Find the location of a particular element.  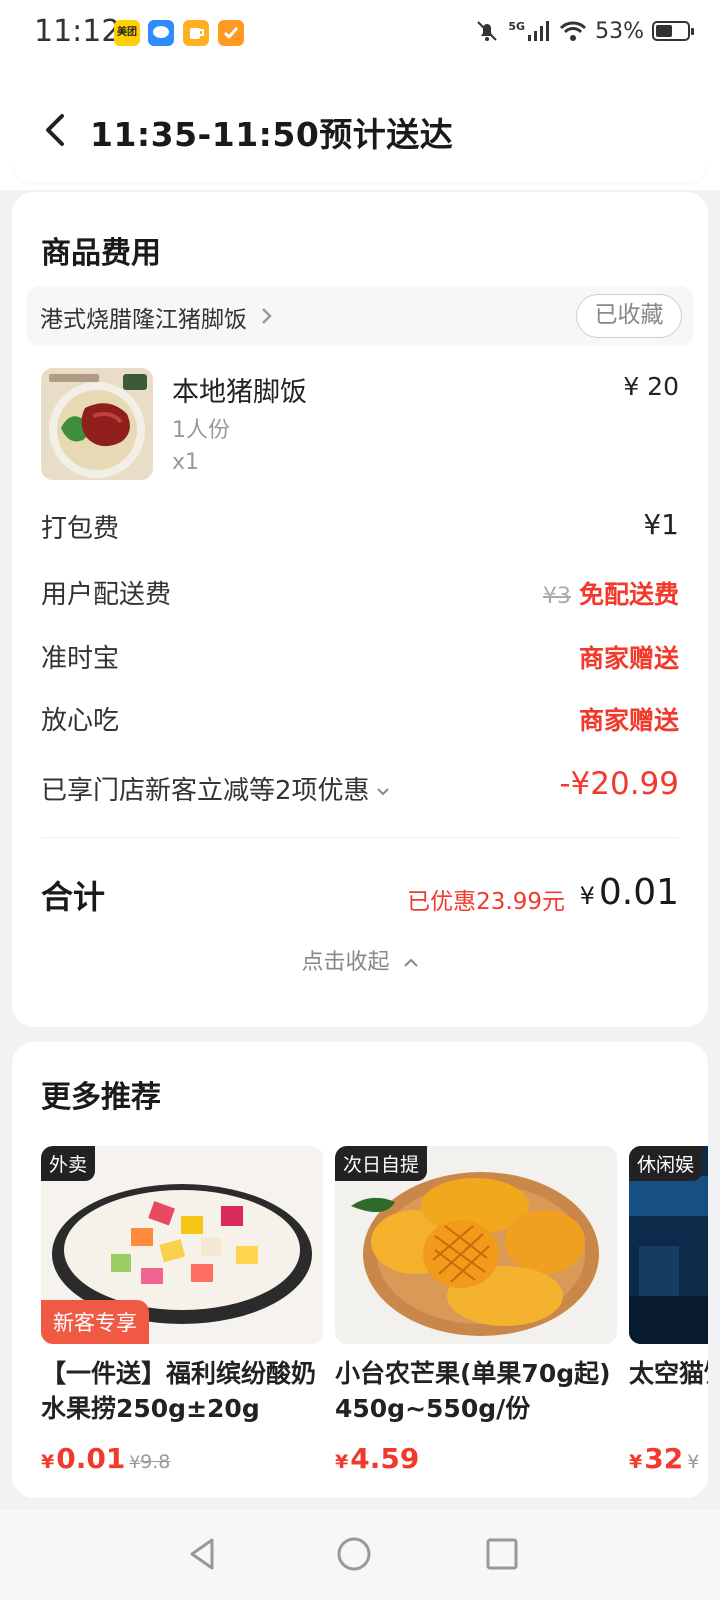

total-value: ¥0.01 is located at coordinates (629, 892).